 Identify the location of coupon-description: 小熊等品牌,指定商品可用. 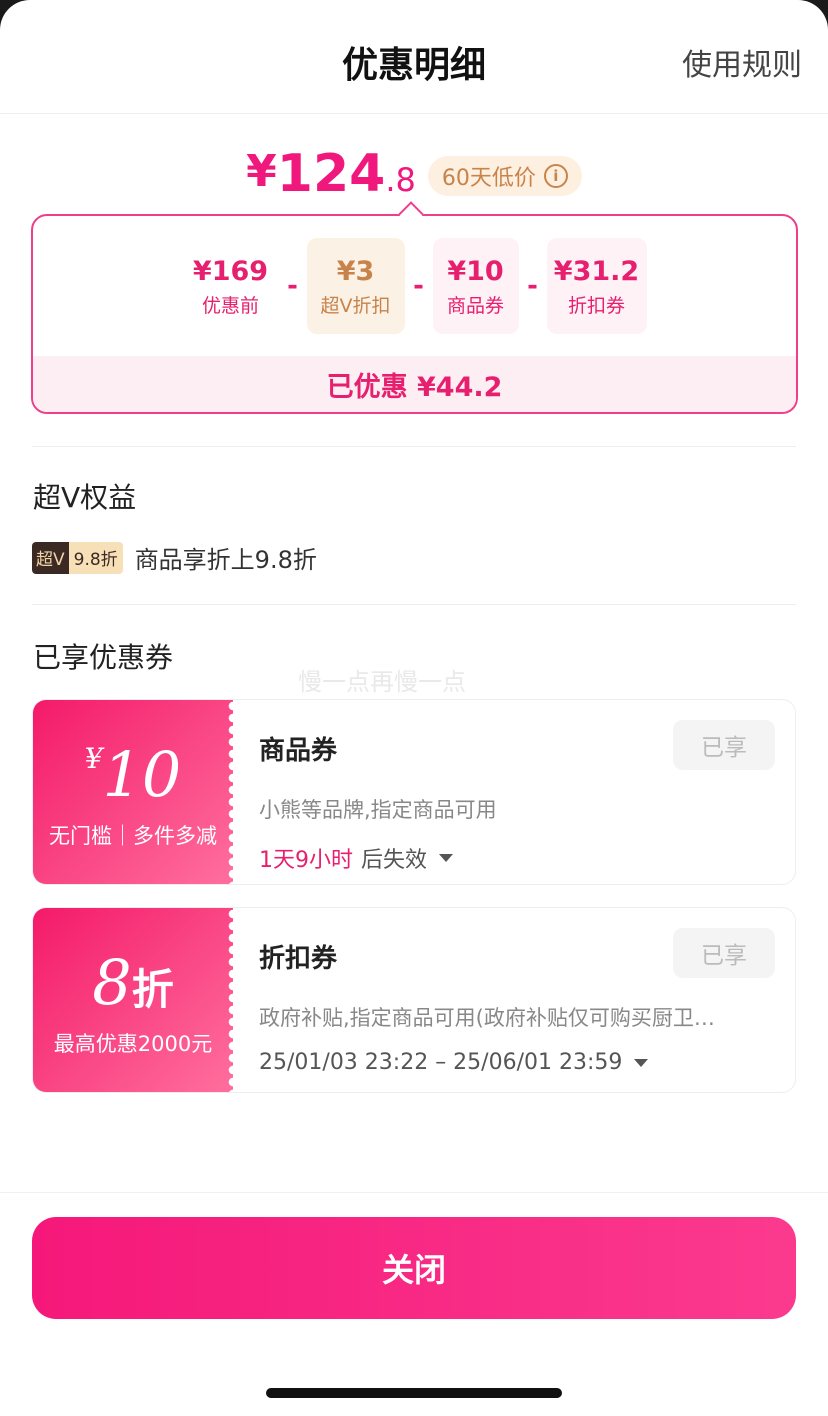
(378, 810).